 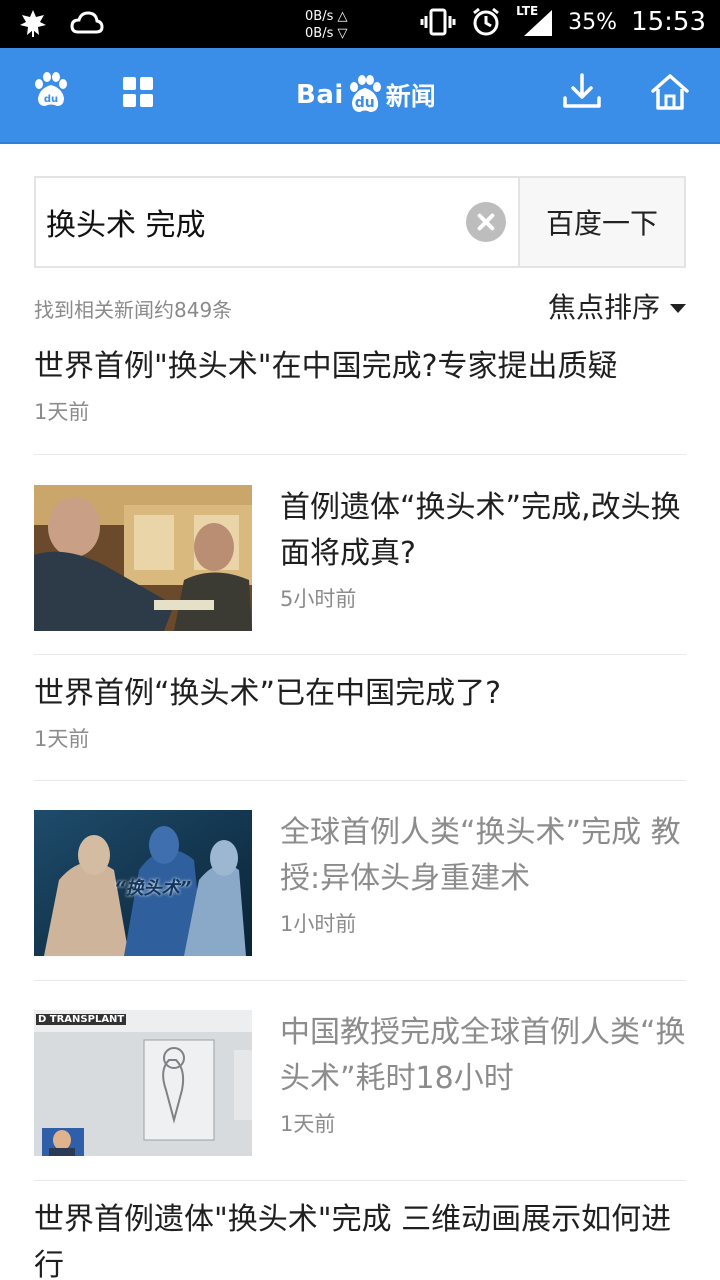 What do you see at coordinates (33, 23) in the screenshot?
I see `leaf-icon` at bounding box center [33, 23].